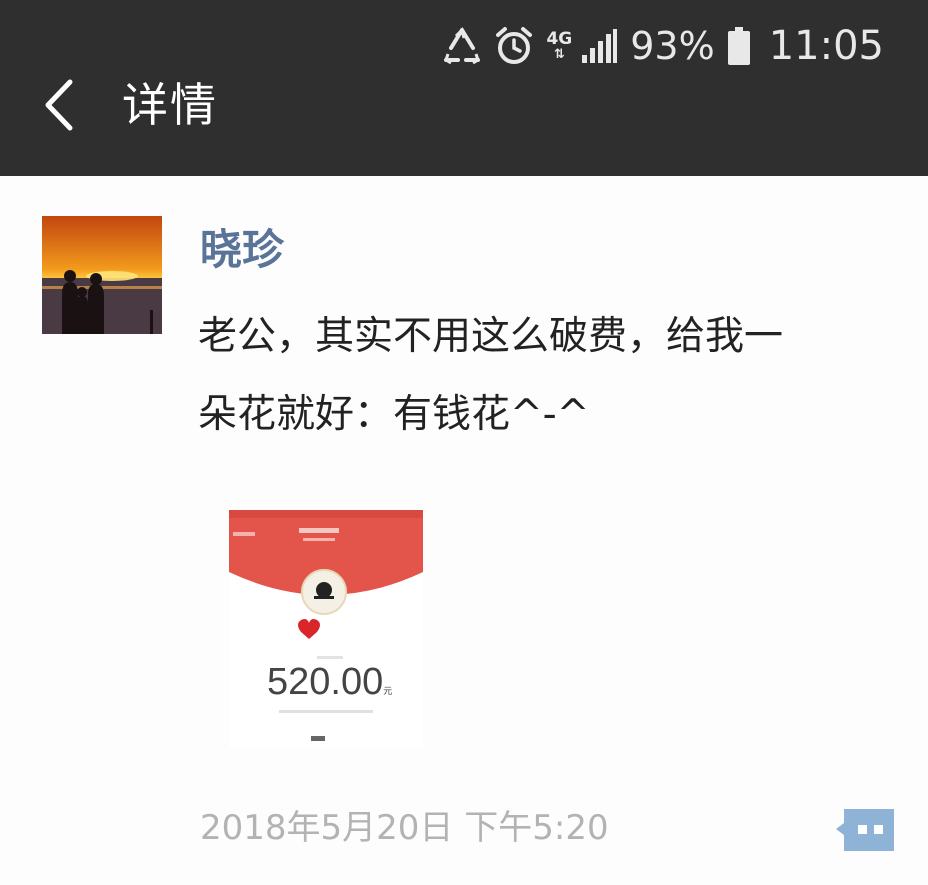 Image resolution: width=928 pixels, height=885 pixels. Describe the element at coordinates (739, 46) in the screenshot. I see `battery-icon` at that location.